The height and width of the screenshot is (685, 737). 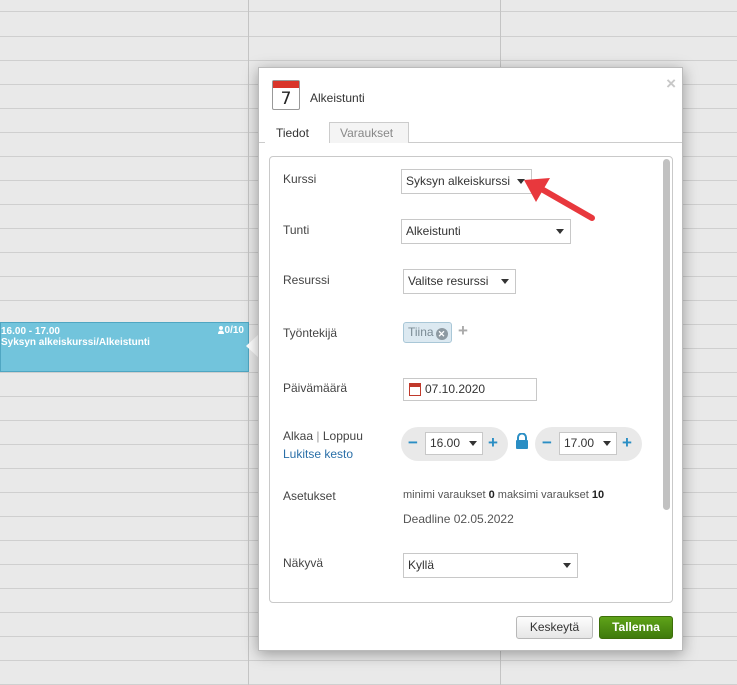 What do you see at coordinates (547, 442) in the screenshot?
I see `end-minus-button: −` at bounding box center [547, 442].